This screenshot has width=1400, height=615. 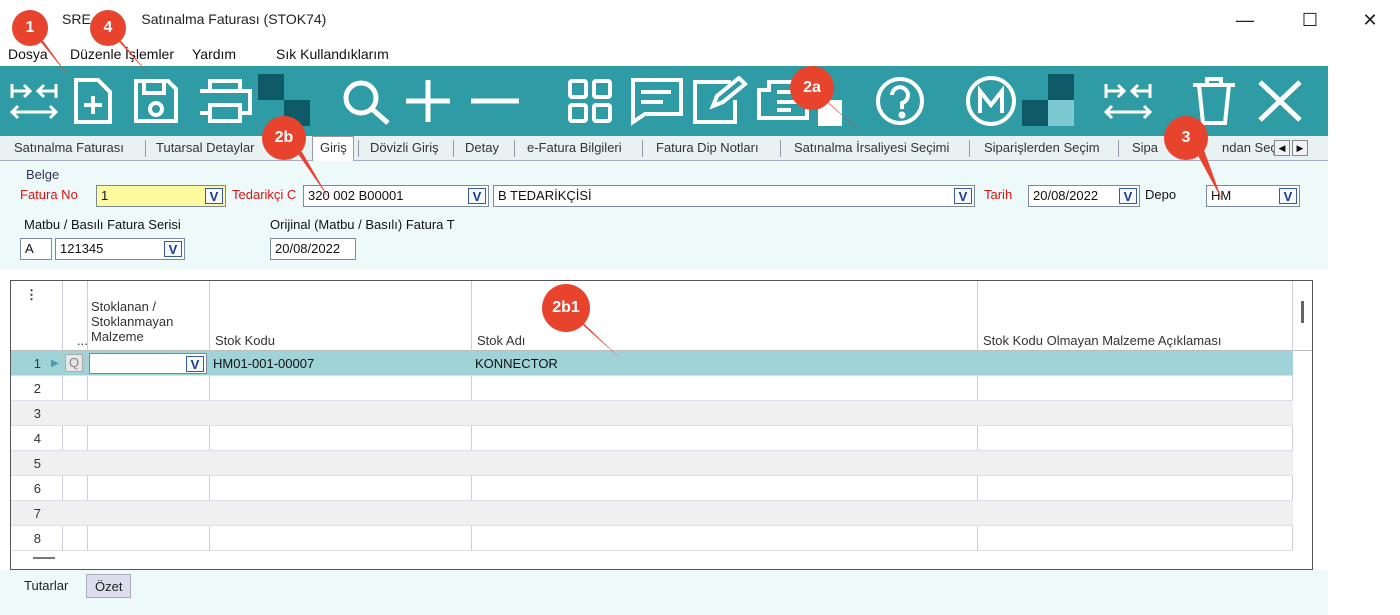 What do you see at coordinates (1042, 147) in the screenshot?
I see `tab-siparislerden-secim: Siparişlerden Seçim` at bounding box center [1042, 147].